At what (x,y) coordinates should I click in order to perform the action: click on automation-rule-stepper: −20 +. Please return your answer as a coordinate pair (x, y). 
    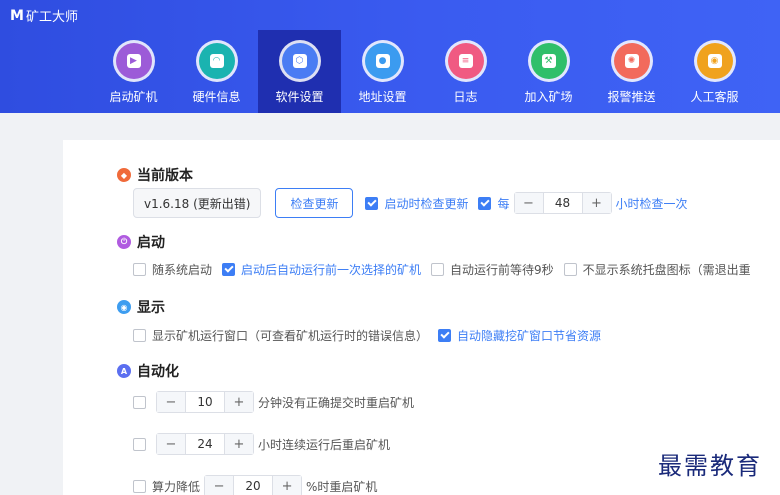
    Looking at the image, I should click on (253, 485).